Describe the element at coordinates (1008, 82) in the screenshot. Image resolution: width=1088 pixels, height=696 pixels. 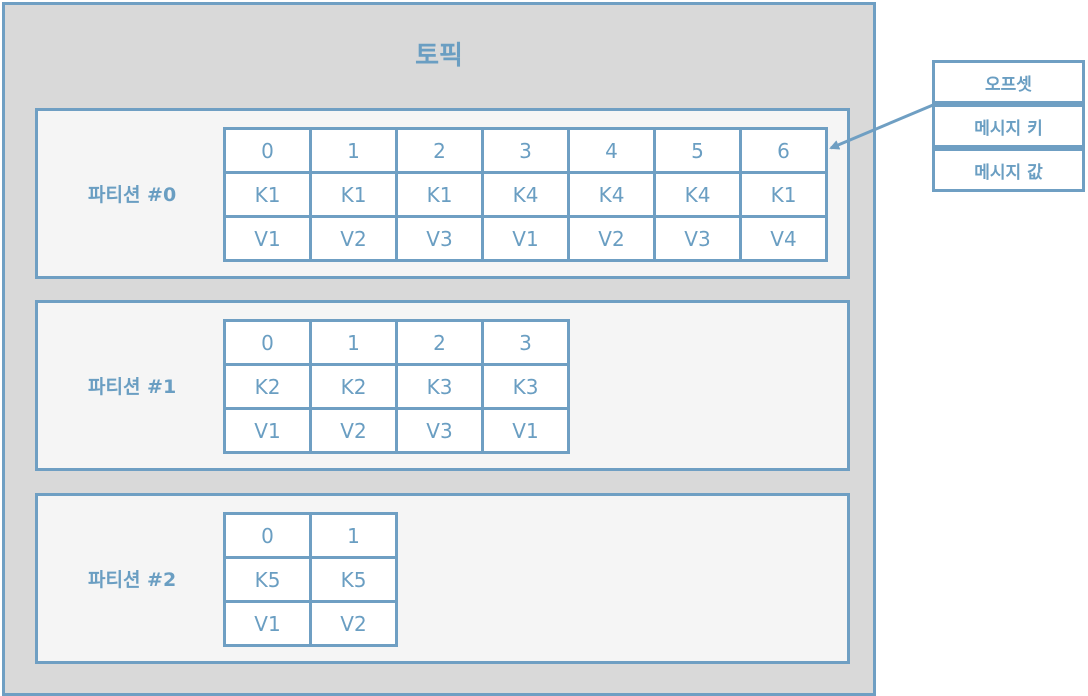
I see `legend-offset: 오프셋` at that location.